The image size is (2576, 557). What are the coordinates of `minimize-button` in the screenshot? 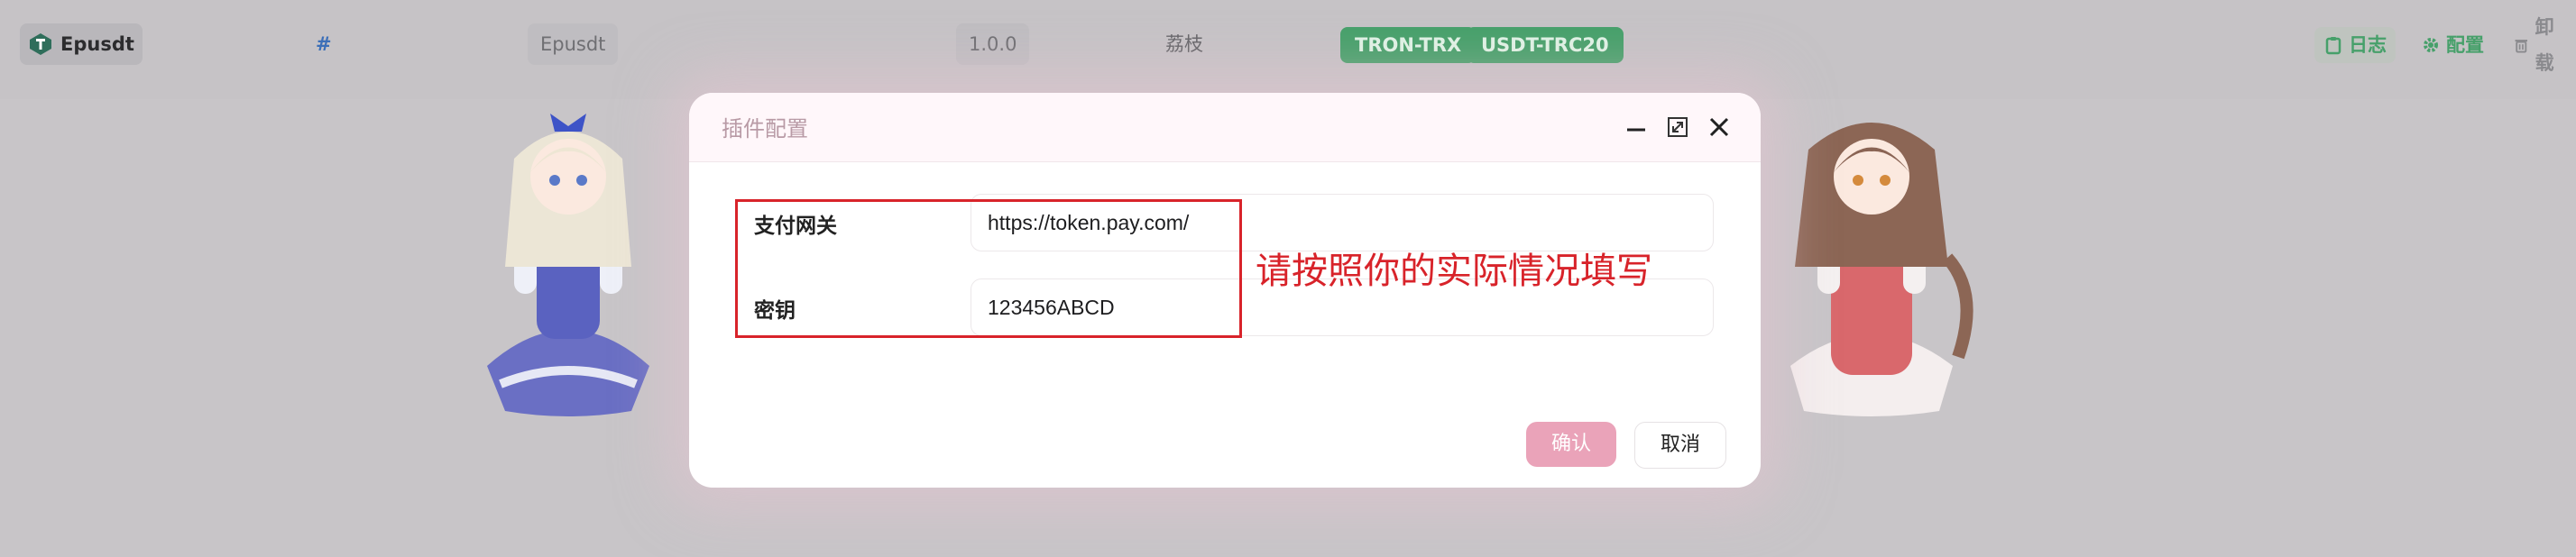 It's located at (1636, 127).